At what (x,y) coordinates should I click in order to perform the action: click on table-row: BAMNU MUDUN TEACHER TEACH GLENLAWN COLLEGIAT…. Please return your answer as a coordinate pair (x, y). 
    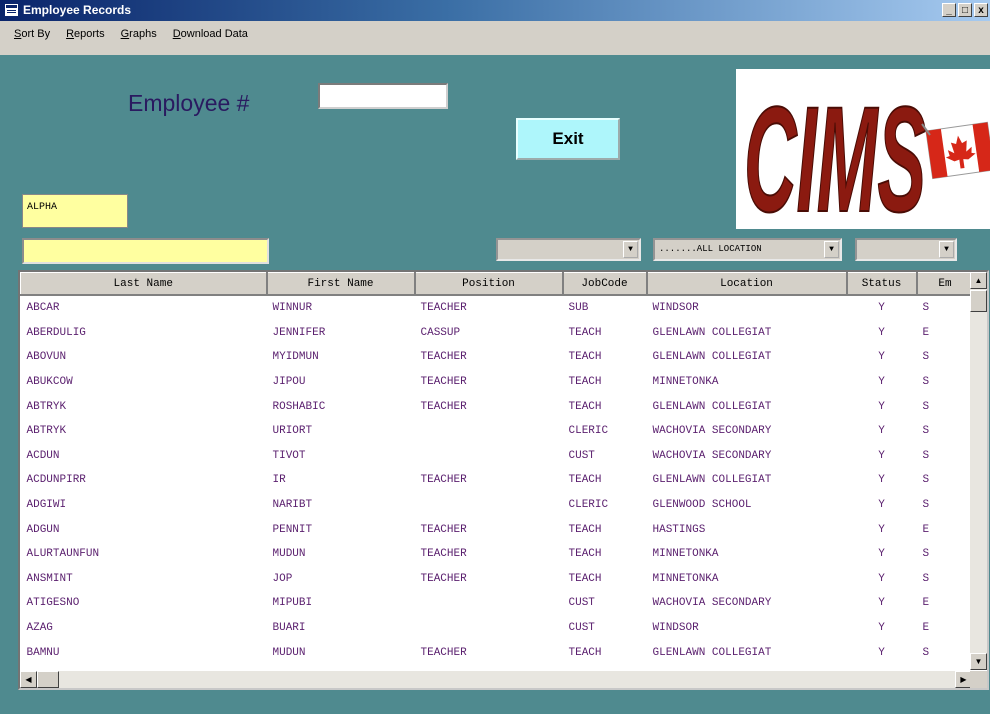
    Looking at the image, I should click on (497, 652).